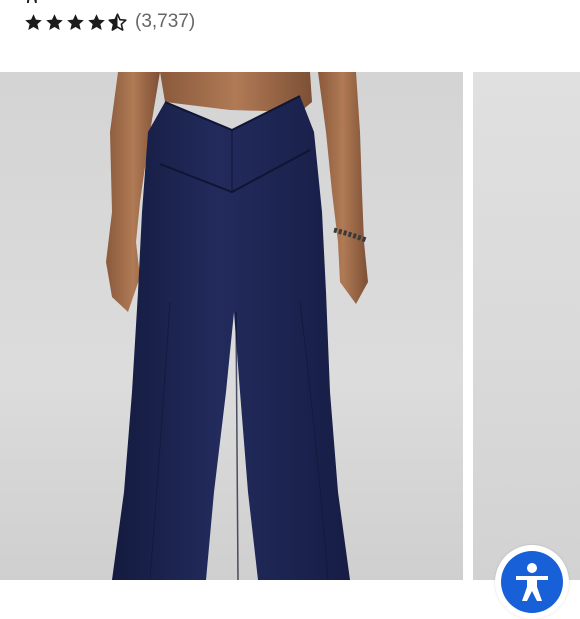  Describe the element at coordinates (117, 21) in the screenshot. I see `star-half-icon` at that location.